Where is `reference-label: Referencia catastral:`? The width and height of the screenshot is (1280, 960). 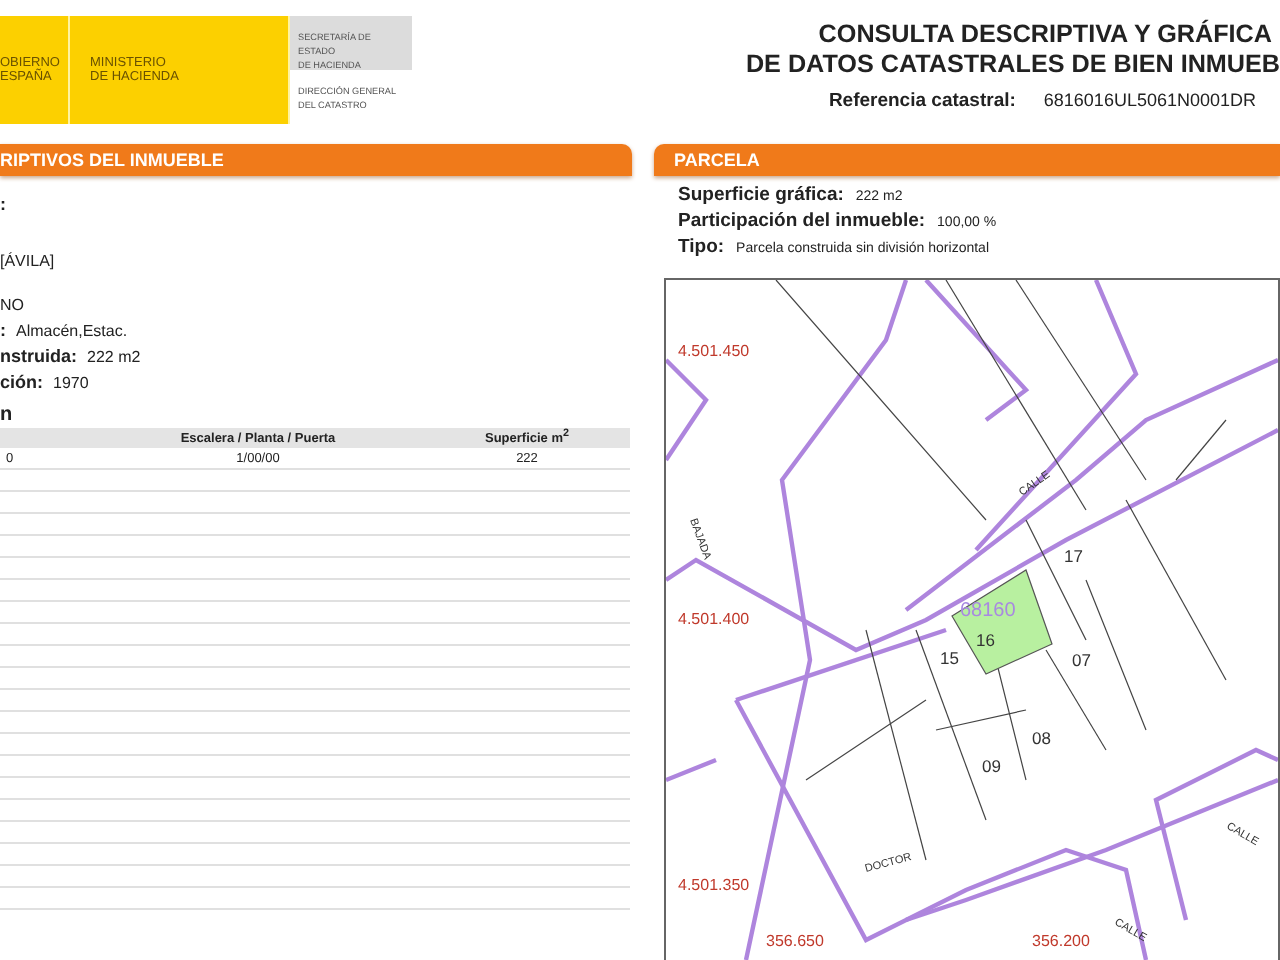
reference-label: Referencia catastral: is located at coordinates (922, 101).